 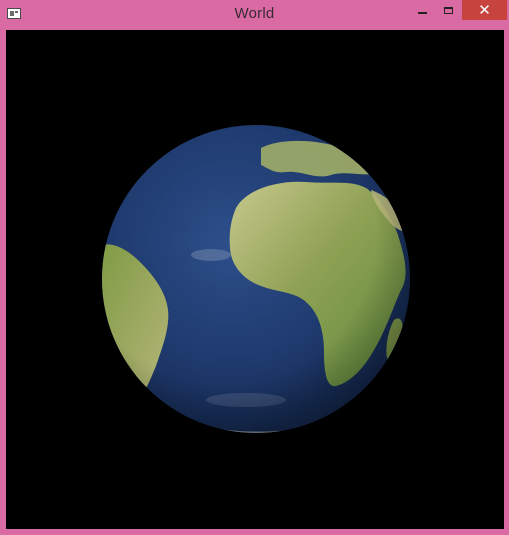 I want to click on close-icon: ✕, so click(x=484, y=10).